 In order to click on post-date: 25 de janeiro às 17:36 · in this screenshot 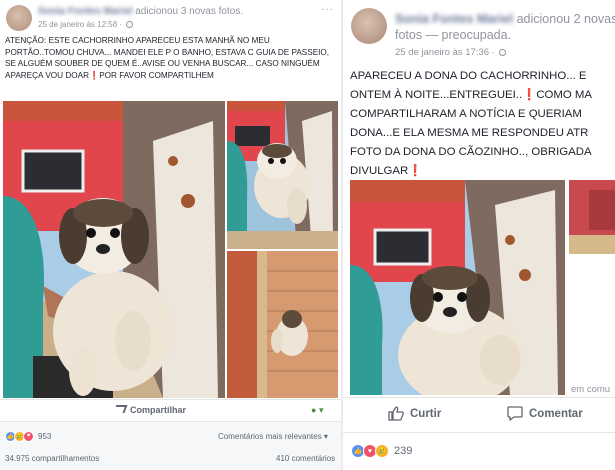, I will do `click(451, 52)`.